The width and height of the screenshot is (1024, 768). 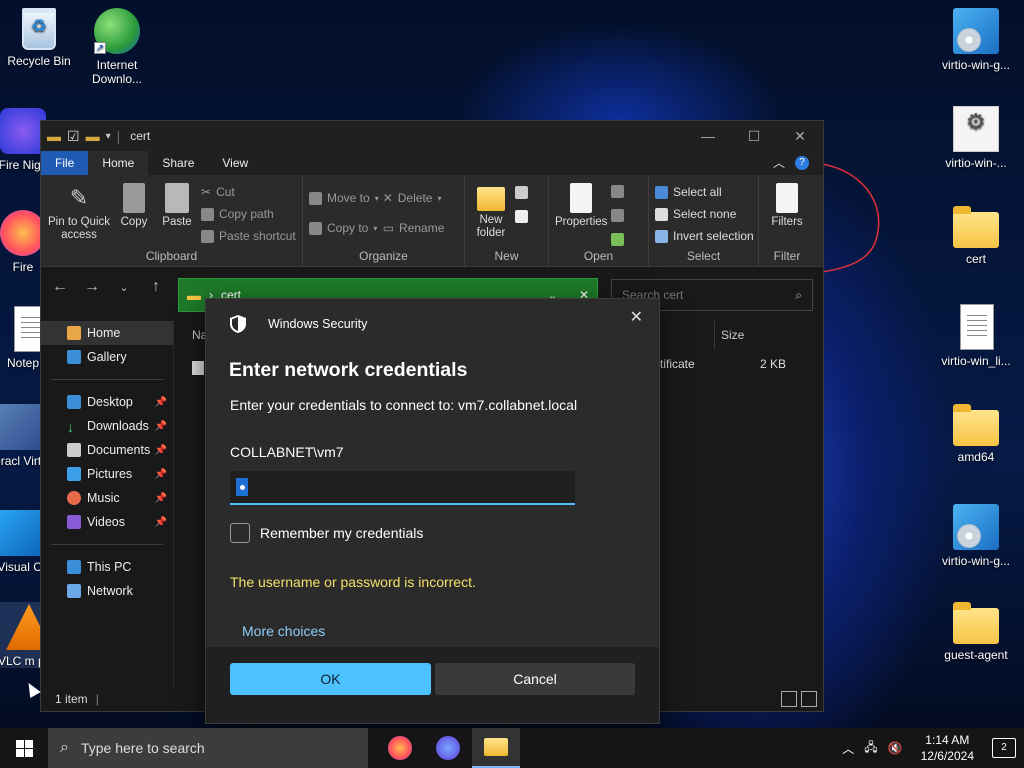 I want to click on pin-to-quick-access-button: ✎ Pin to Quick access, so click(x=79, y=213).